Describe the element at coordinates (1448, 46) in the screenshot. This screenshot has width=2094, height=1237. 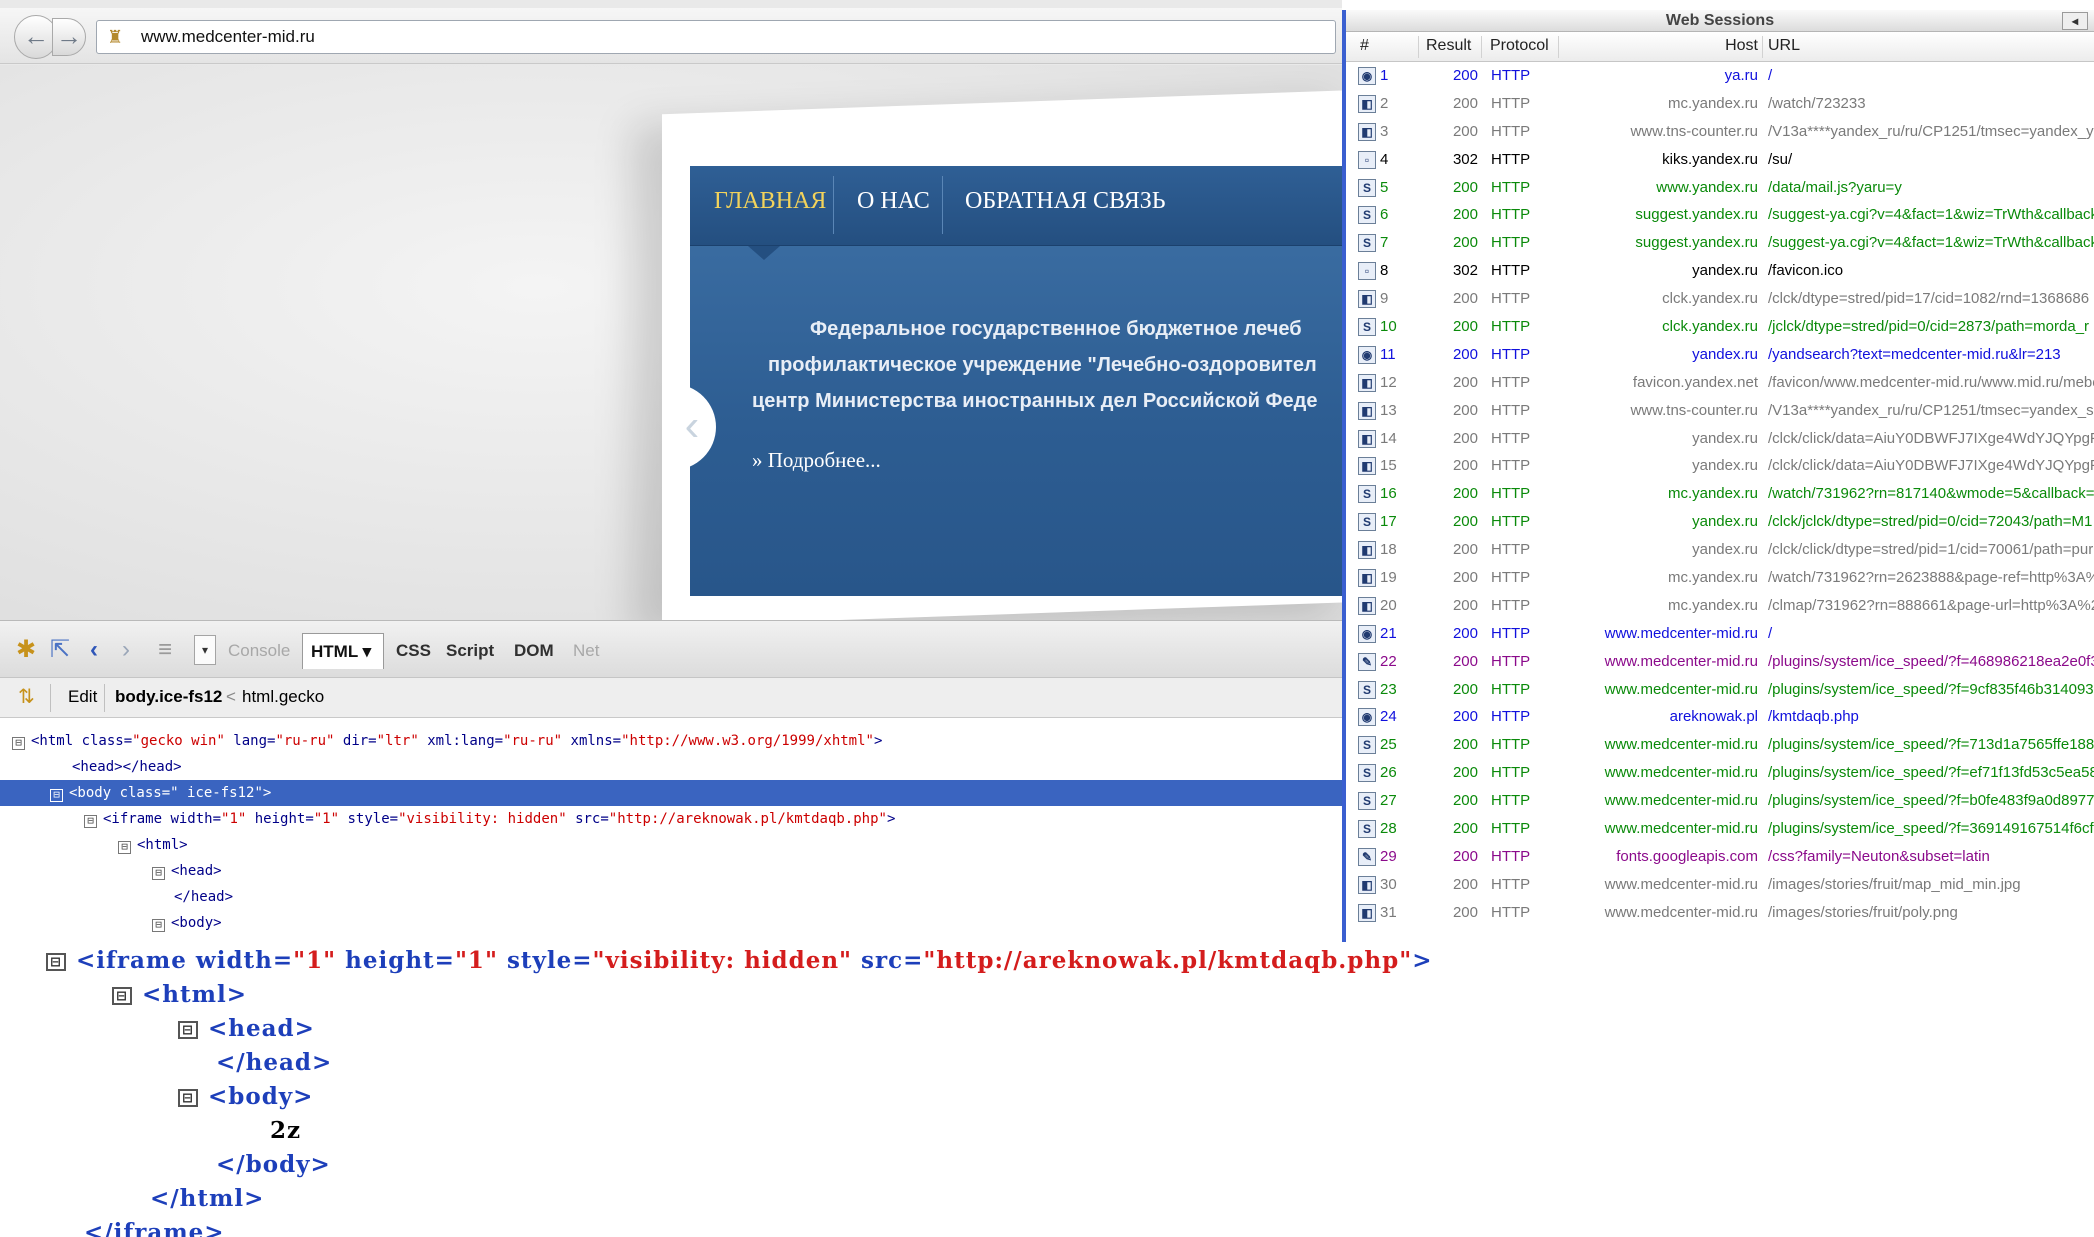
I see `column-result: Result` at that location.